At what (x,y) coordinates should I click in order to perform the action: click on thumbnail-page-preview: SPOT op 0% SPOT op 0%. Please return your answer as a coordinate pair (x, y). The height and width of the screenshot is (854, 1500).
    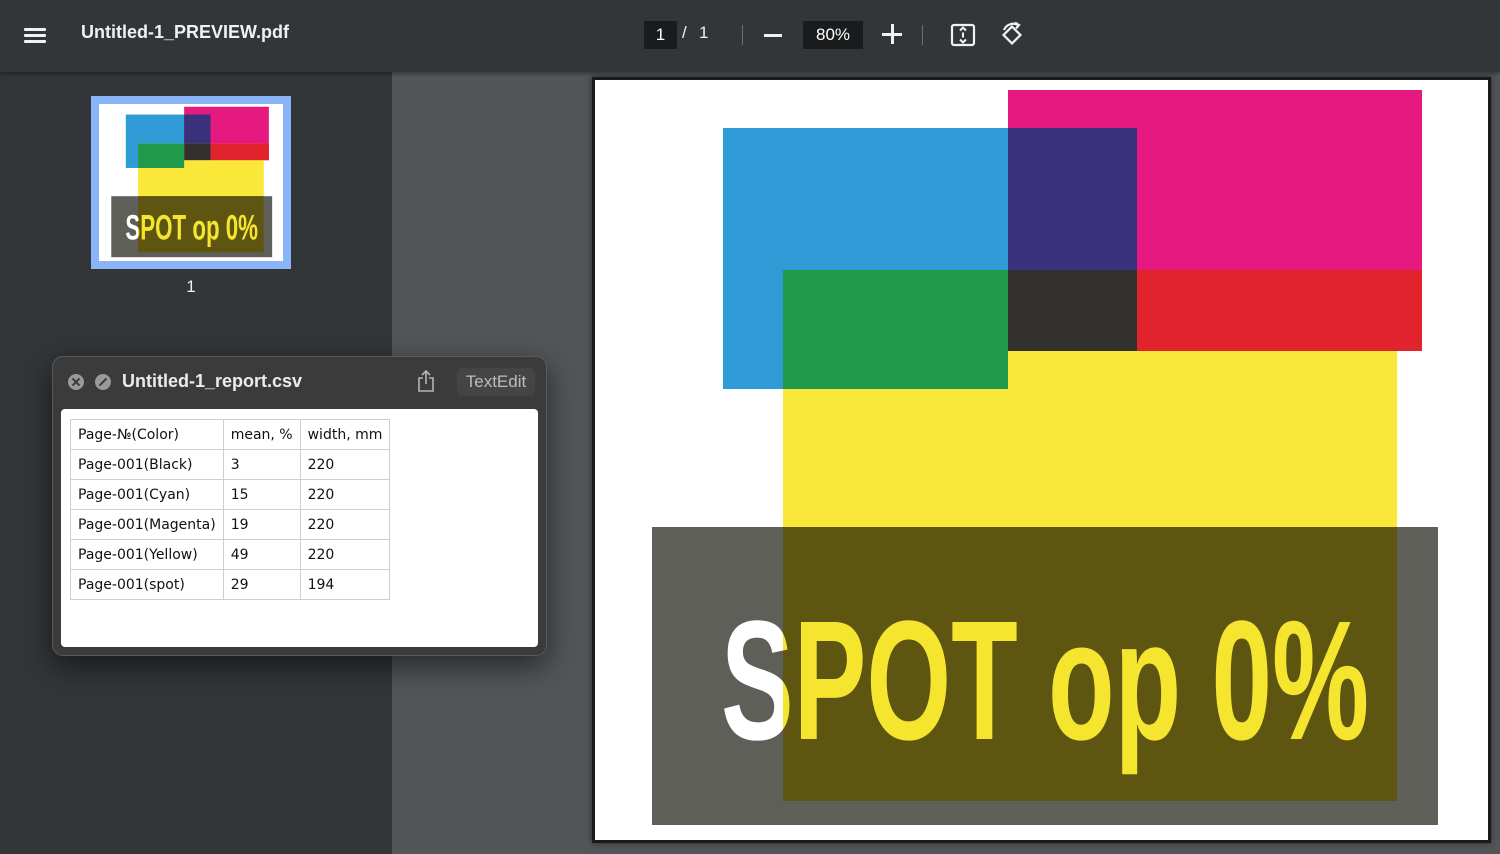
    Looking at the image, I should click on (191, 182).